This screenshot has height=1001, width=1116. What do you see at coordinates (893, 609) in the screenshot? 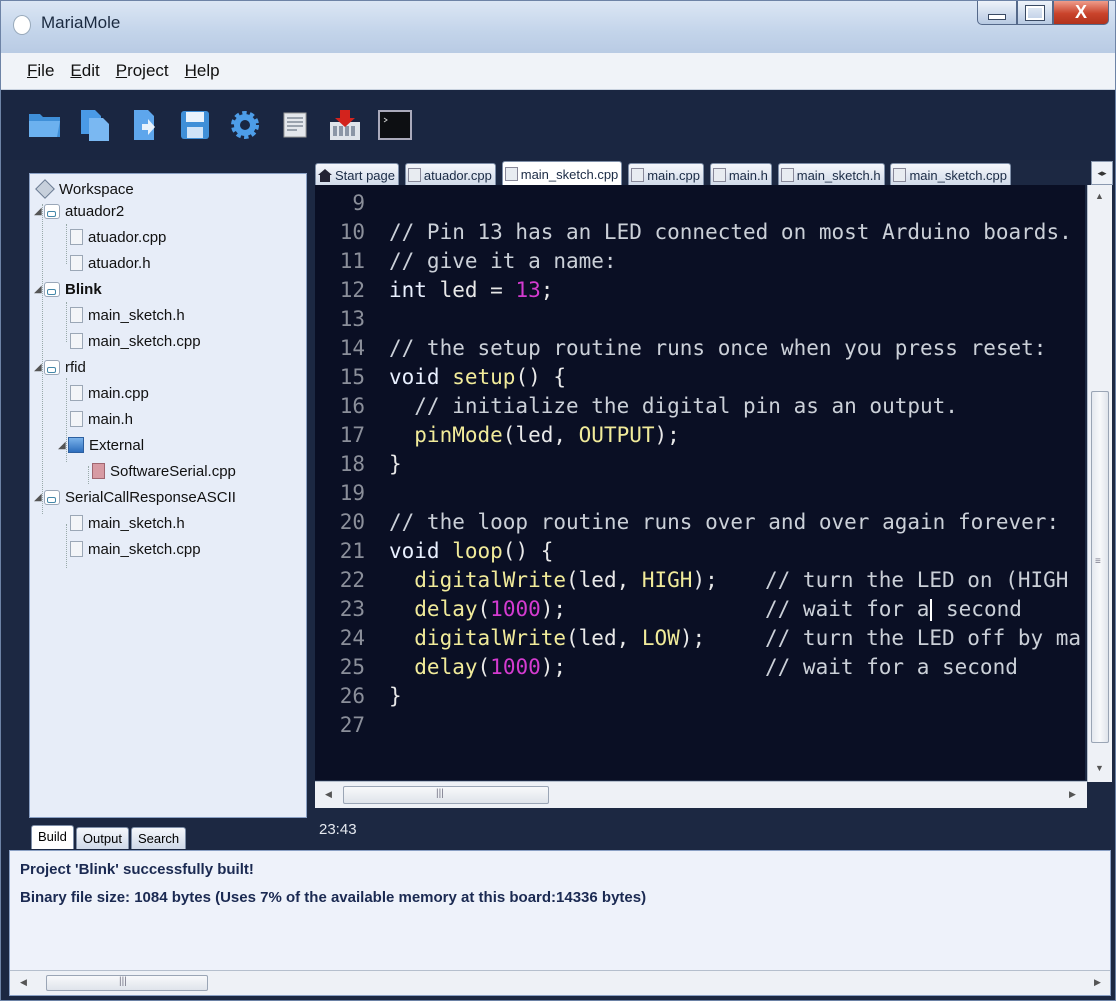
I see `code-comment: // wait for a second` at bounding box center [893, 609].